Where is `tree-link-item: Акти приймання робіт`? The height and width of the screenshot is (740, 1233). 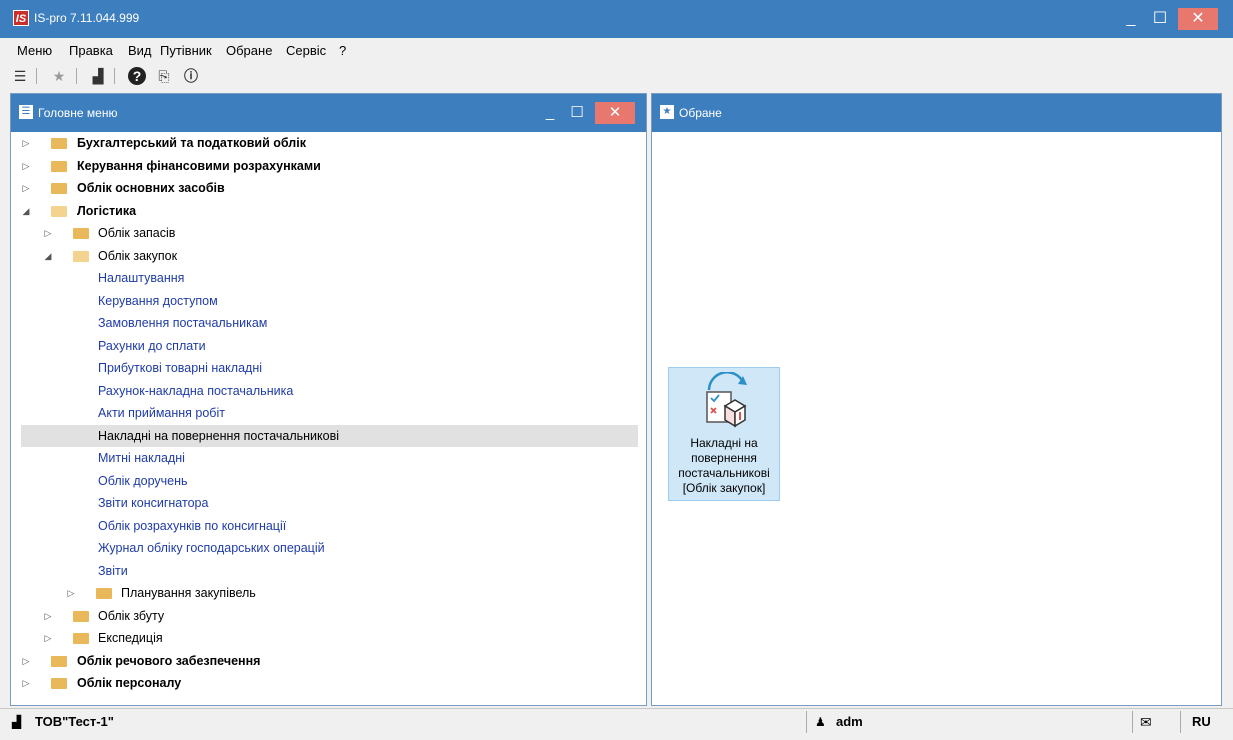
tree-link-item: Акти приймання робіт is located at coordinates (329, 413).